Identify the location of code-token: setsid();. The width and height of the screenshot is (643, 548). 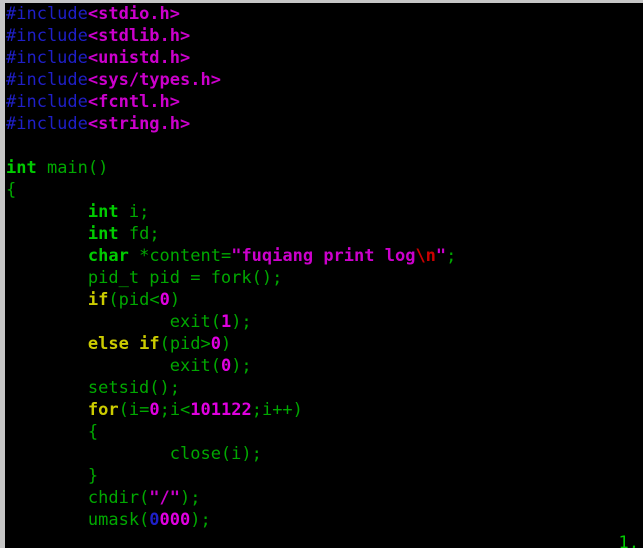
(93, 388).